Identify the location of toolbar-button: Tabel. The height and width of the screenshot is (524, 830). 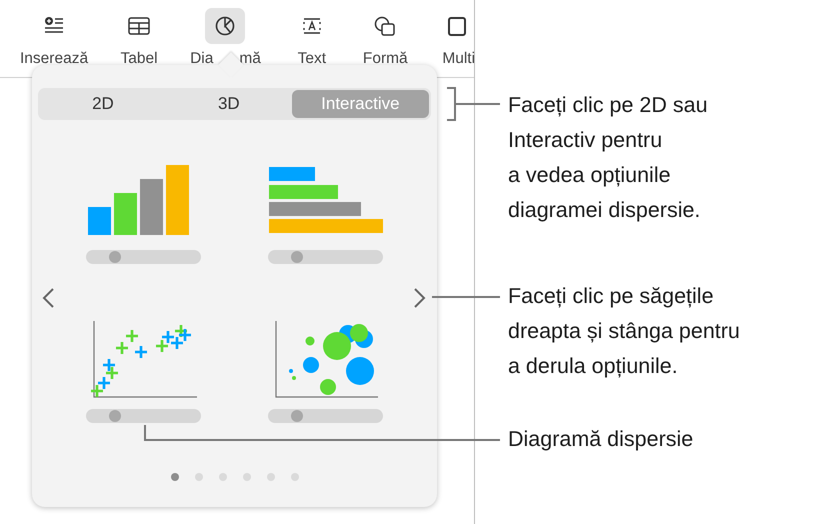
(139, 42).